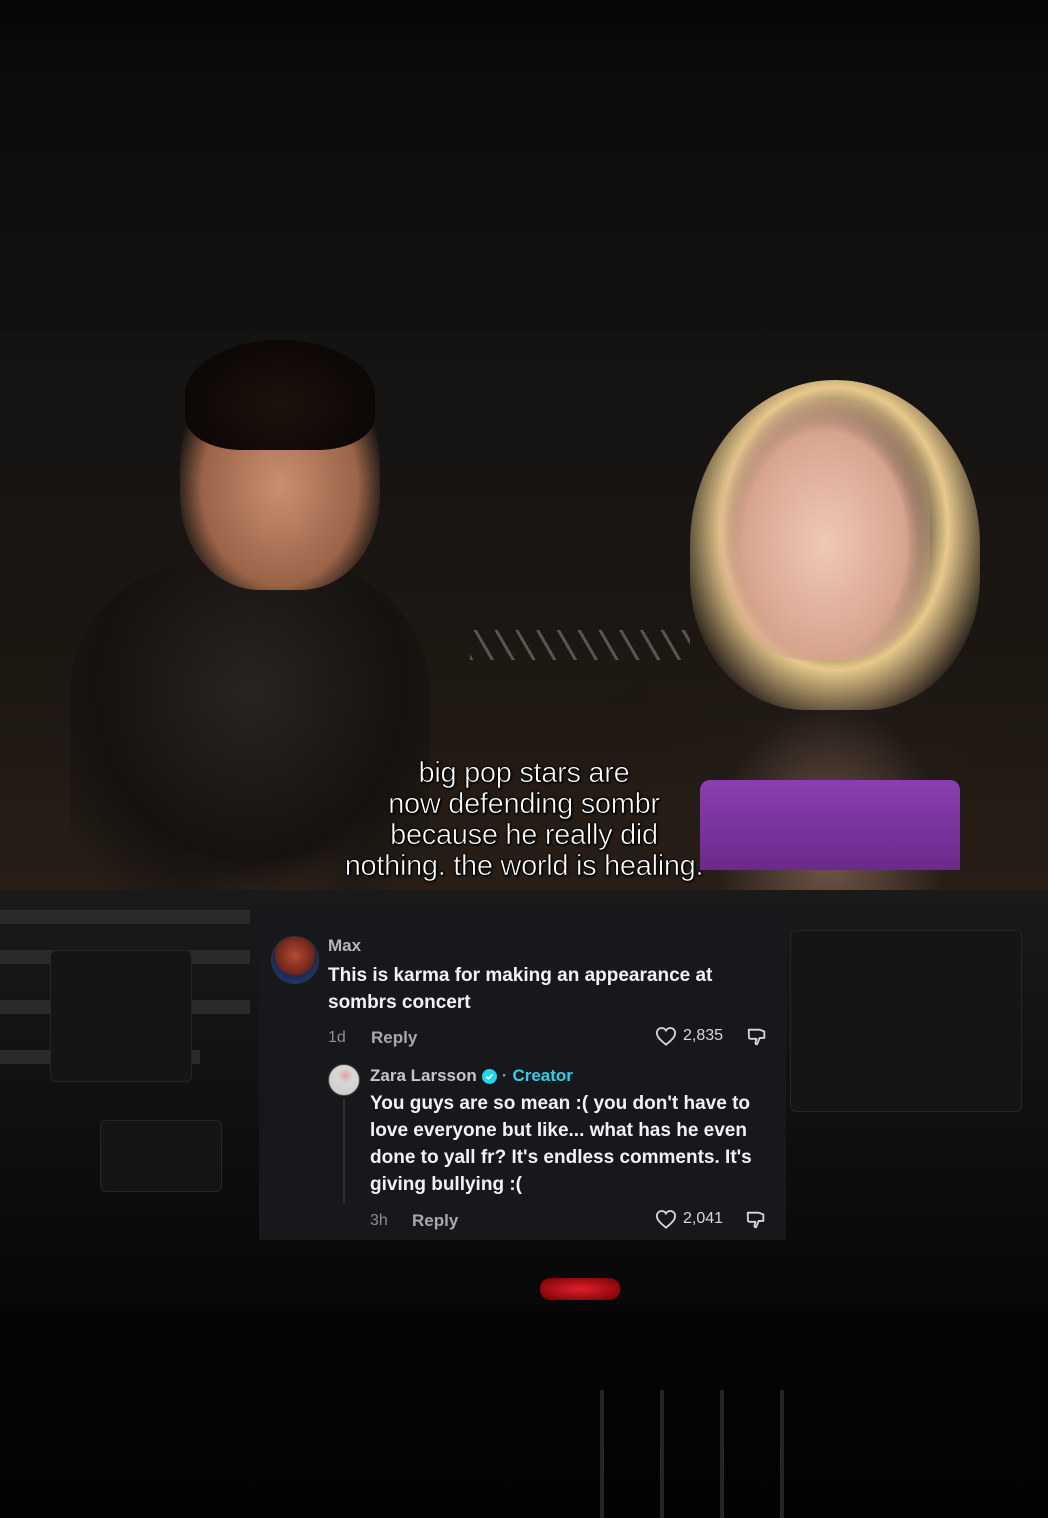 Image resolution: width=1048 pixels, height=1518 pixels. Describe the element at coordinates (703, 1218) in the screenshot. I see `like-count: 2,041` at that location.